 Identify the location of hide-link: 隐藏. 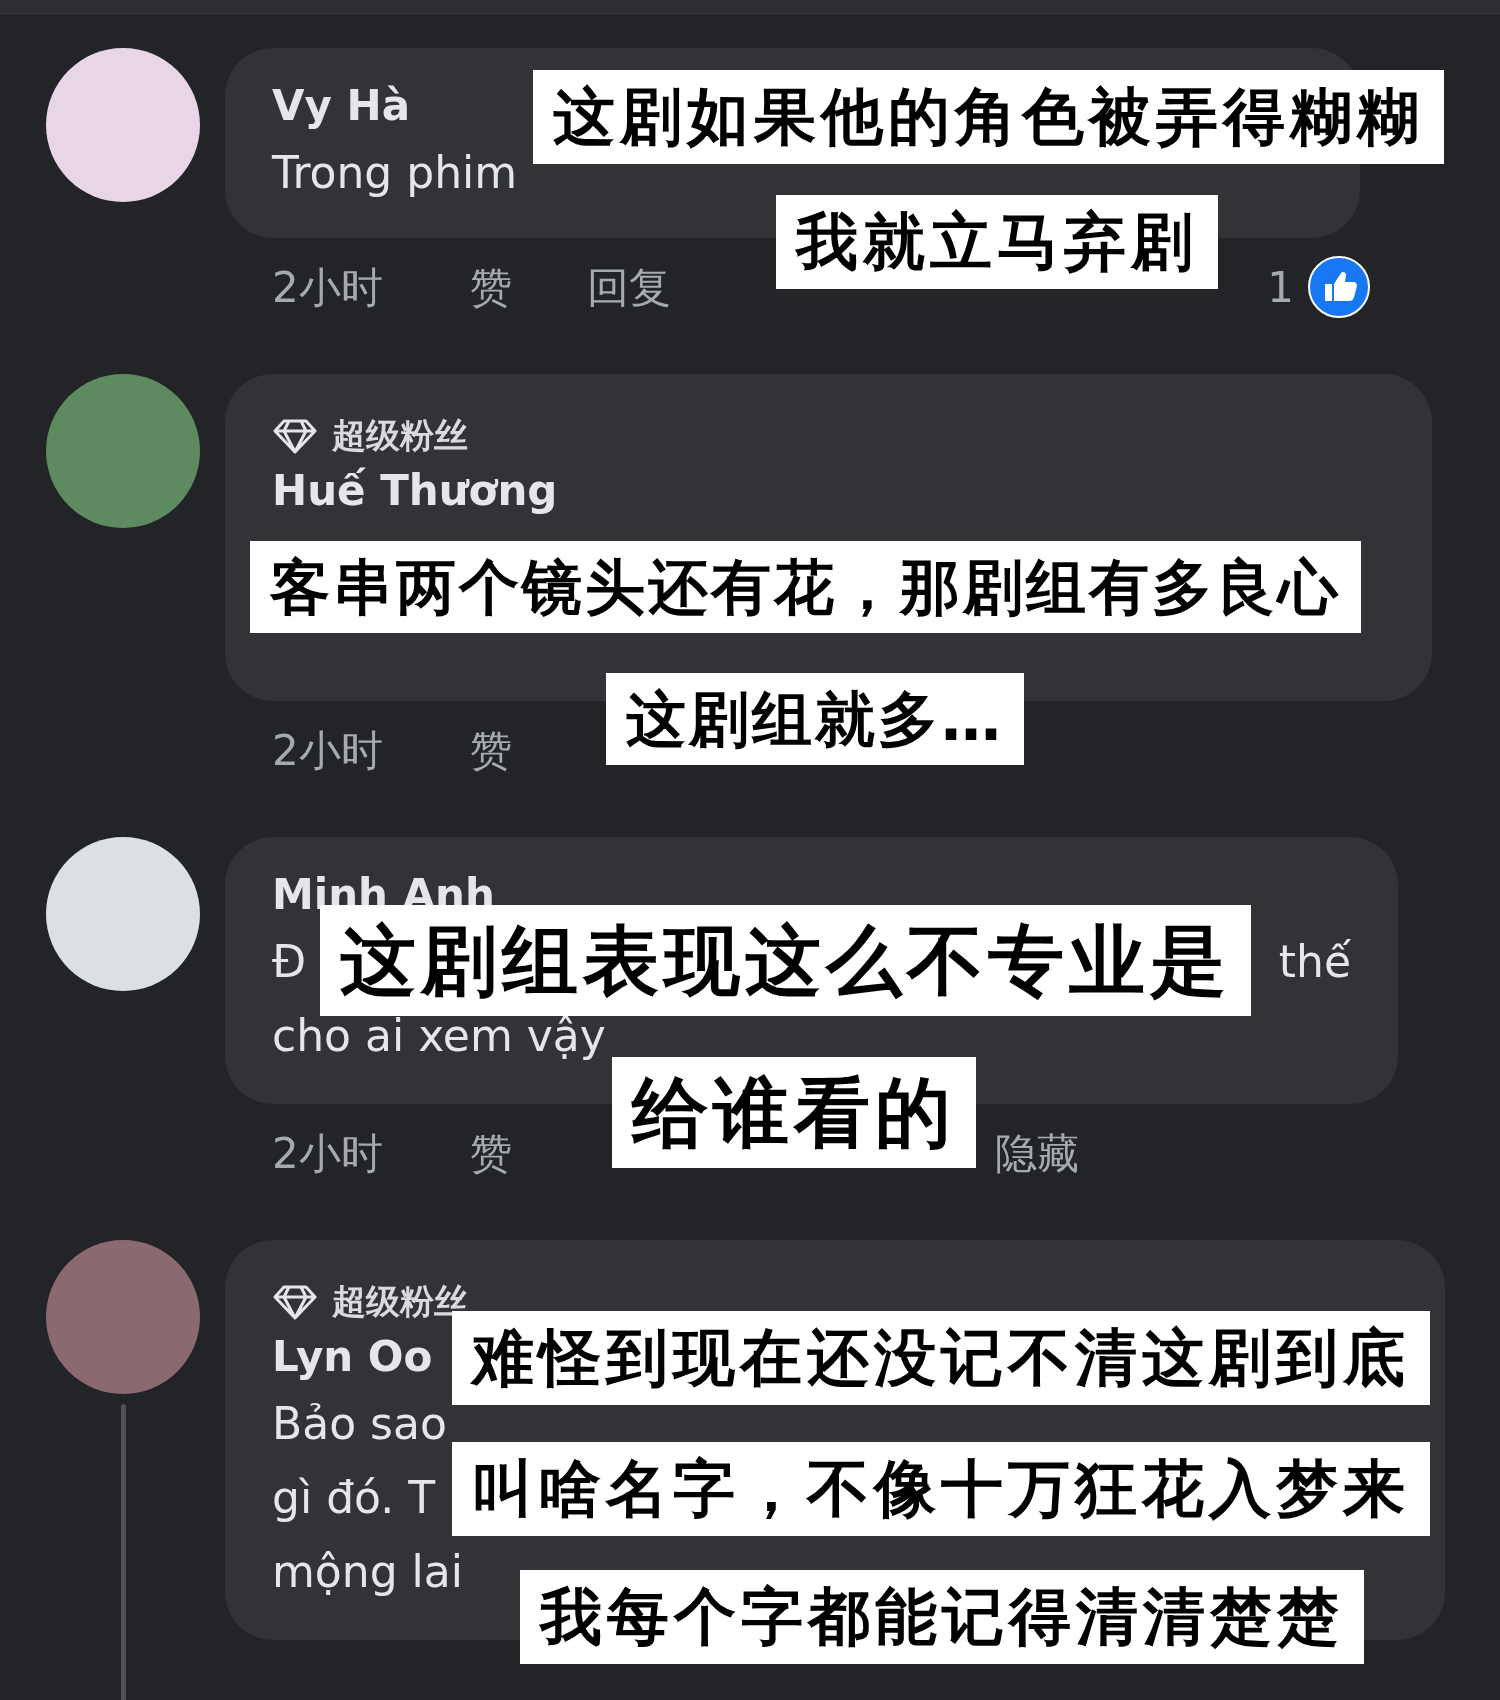
(1037, 1153).